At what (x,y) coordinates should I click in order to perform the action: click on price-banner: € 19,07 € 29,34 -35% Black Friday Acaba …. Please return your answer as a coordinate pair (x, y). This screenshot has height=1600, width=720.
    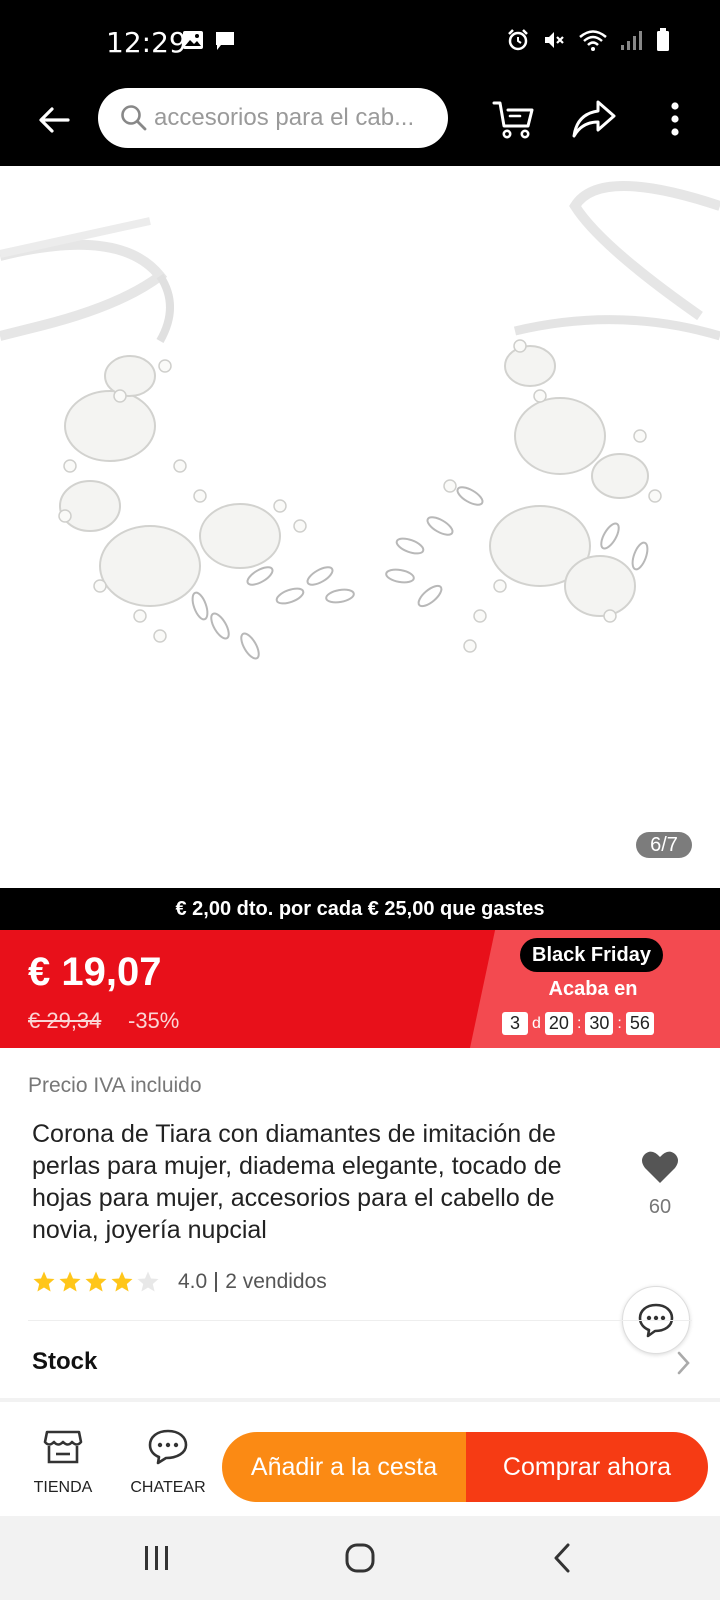
    Looking at the image, I should click on (360, 989).